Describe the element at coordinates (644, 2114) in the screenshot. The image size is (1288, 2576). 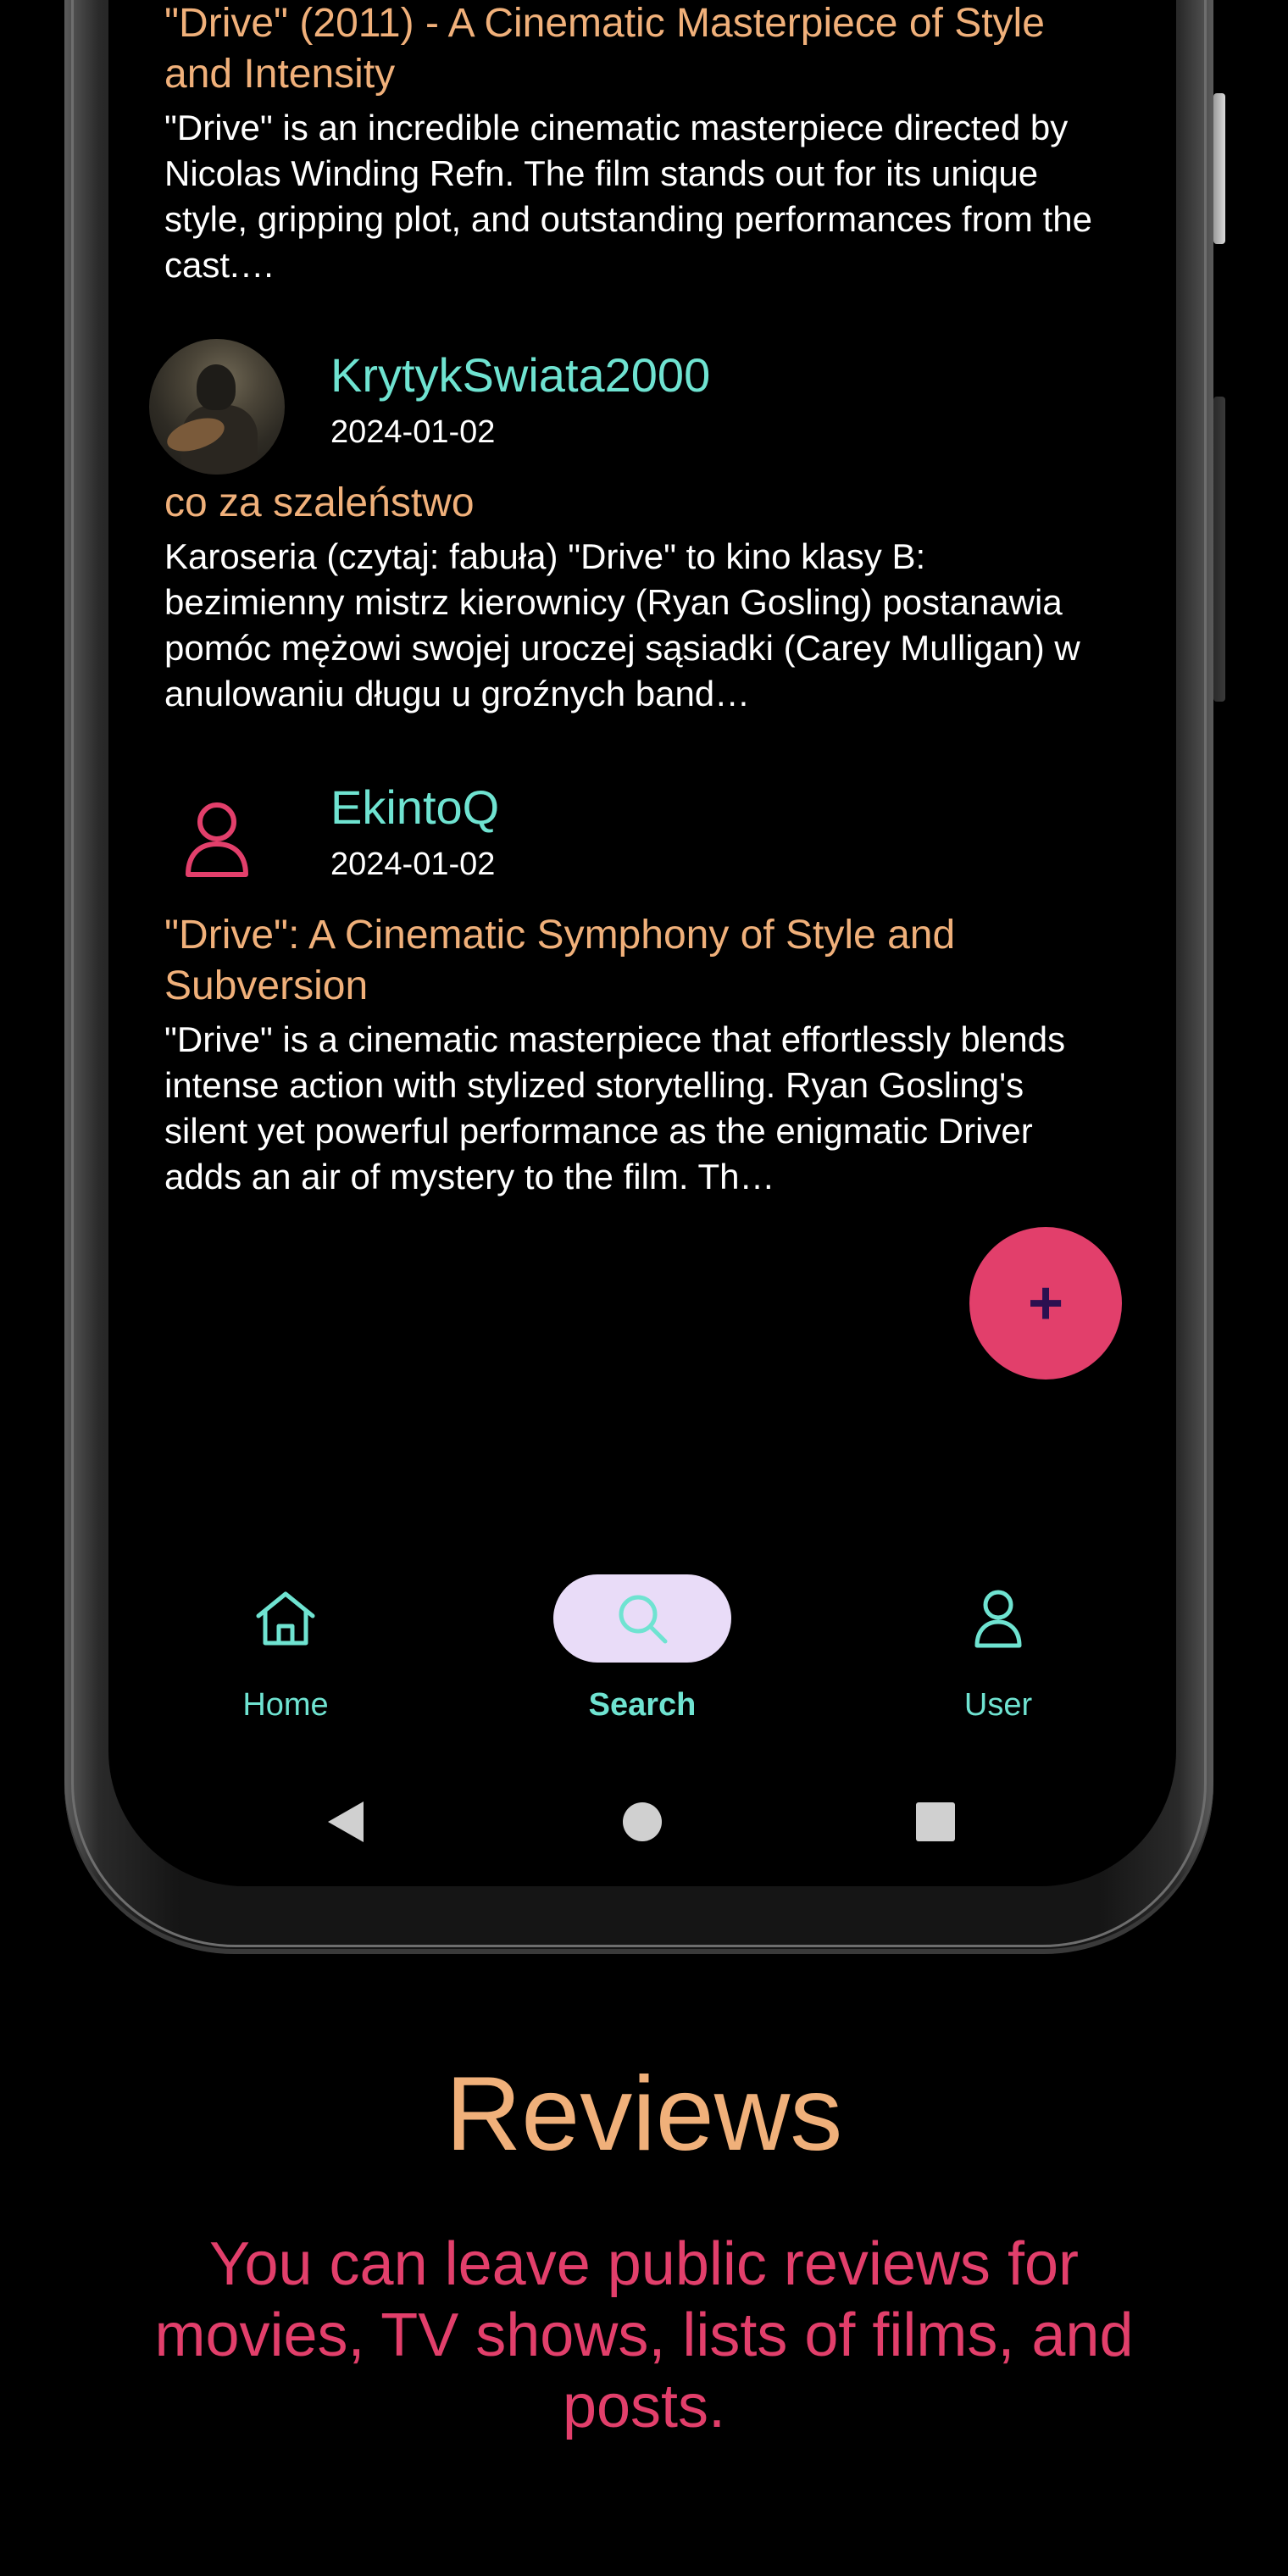
I see `promo-title: Reviews` at that location.